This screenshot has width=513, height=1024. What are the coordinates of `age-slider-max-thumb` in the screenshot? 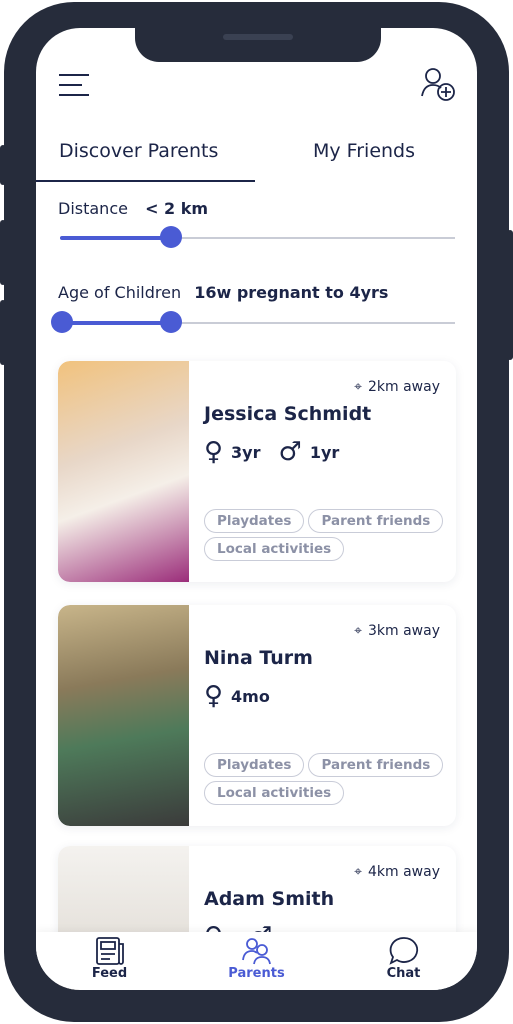 It's located at (171, 322).